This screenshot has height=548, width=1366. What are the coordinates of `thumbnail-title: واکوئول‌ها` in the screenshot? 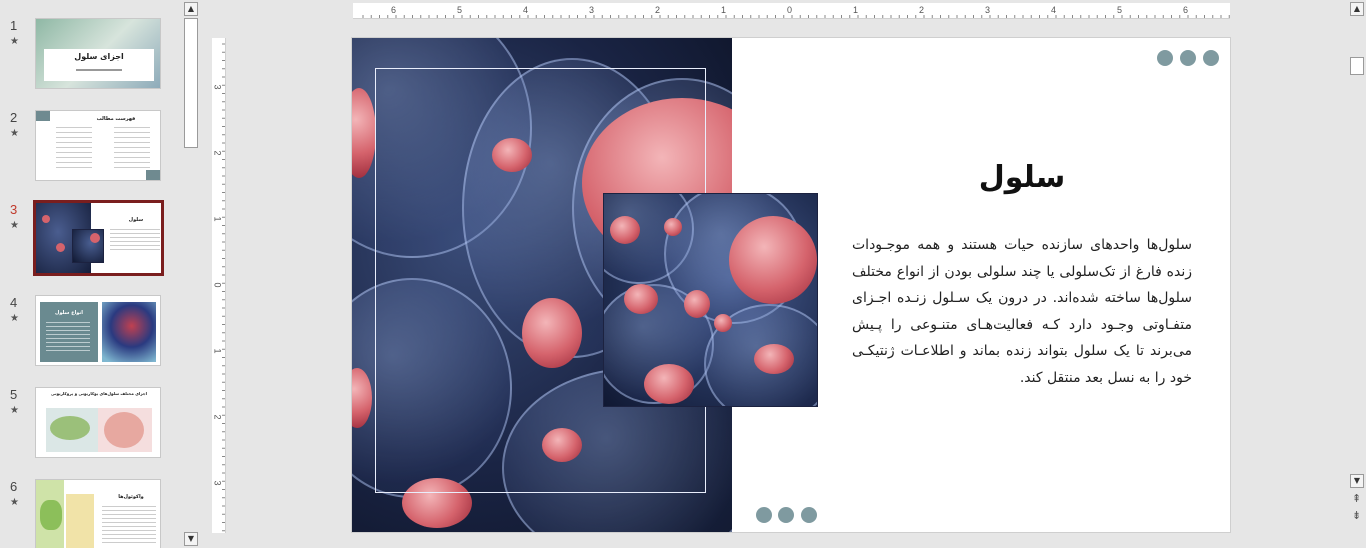 It's located at (131, 497).